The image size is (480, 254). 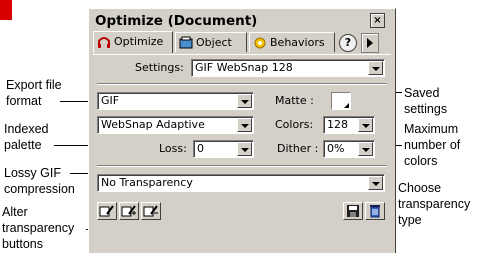 What do you see at coordinates (26, 129) in the screenshot?
I see `annotation-indexed-line1: Indexed` at bounding box center [26, 129].